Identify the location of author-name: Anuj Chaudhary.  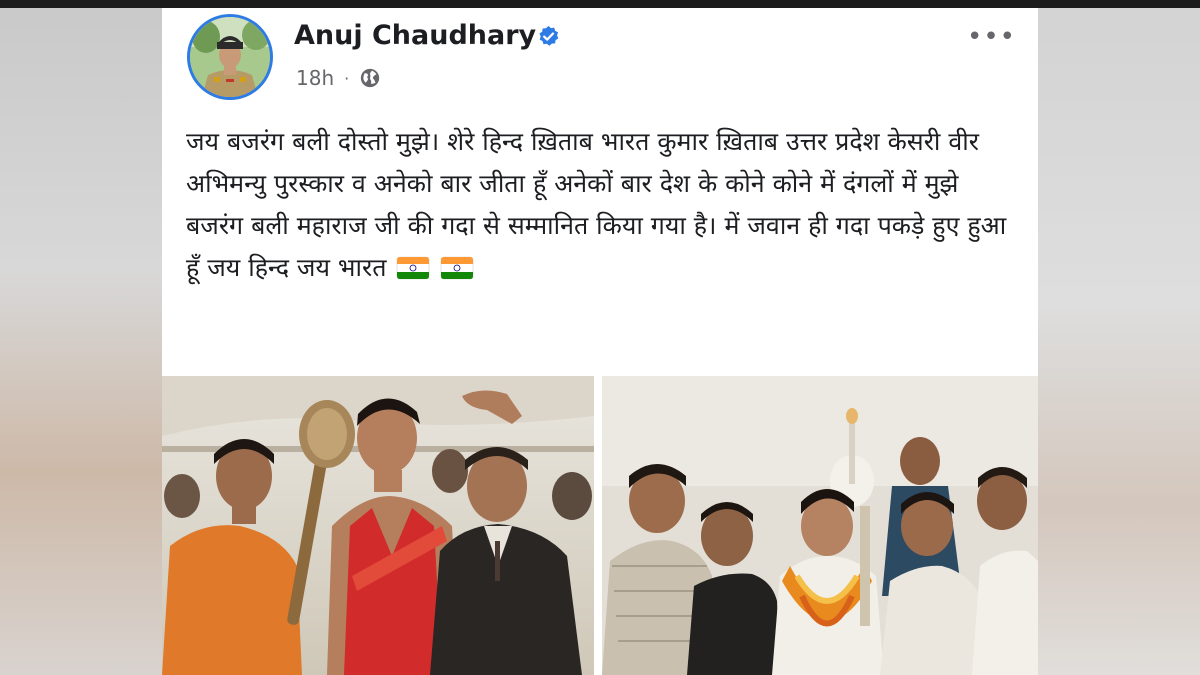
(415, 35).